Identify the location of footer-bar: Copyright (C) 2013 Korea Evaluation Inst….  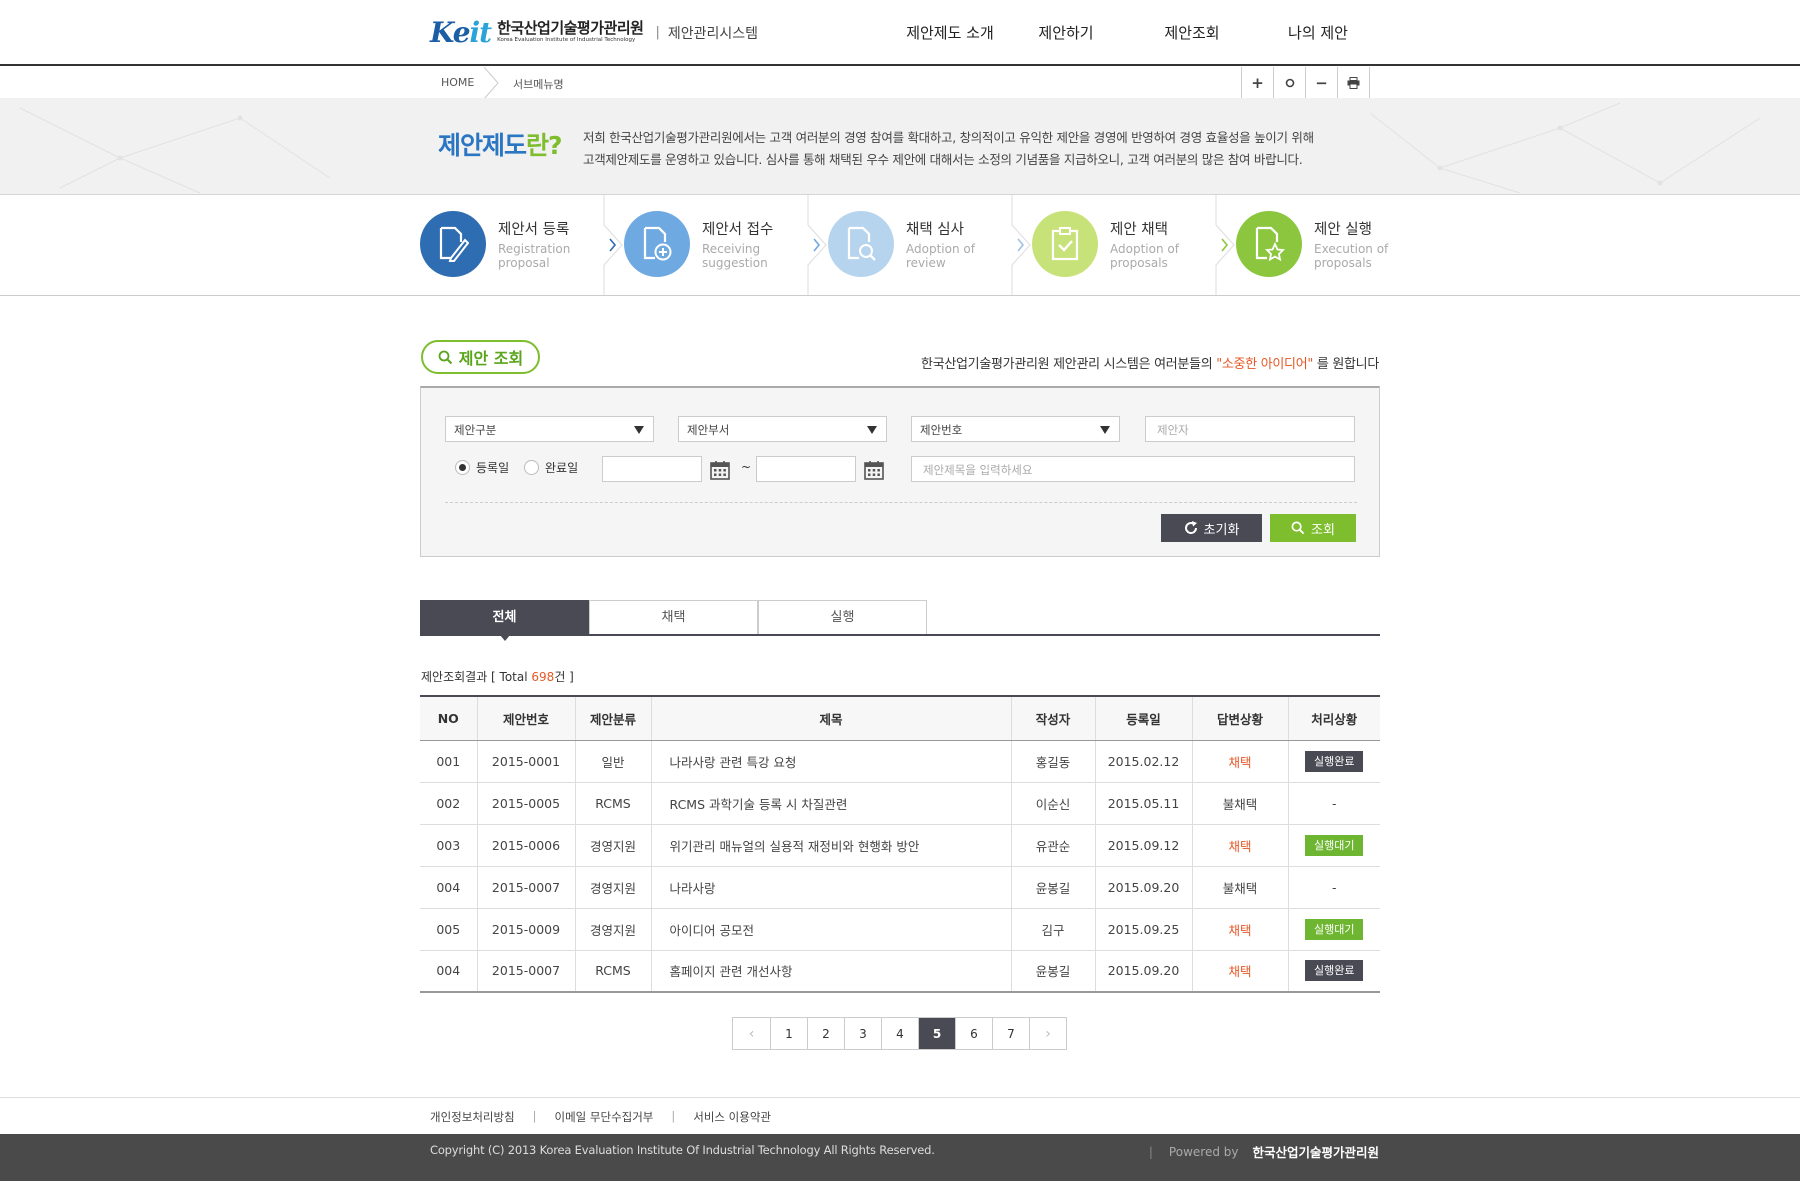
(900, 1157).